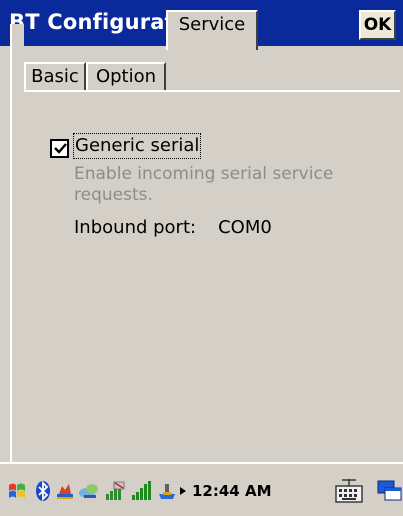 The width and height of the screenshot is (403, 516). What do you see at coordinates (65, 491) in the screenshot?
I see `usb-icon` at bounding box center [65, 491].